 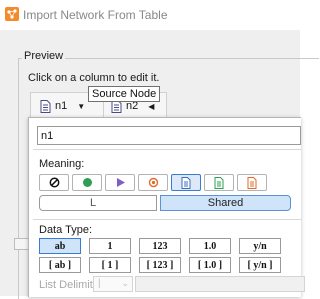 I want to click on scope-shared-toggle: Shared, so click(x=225, y=203).